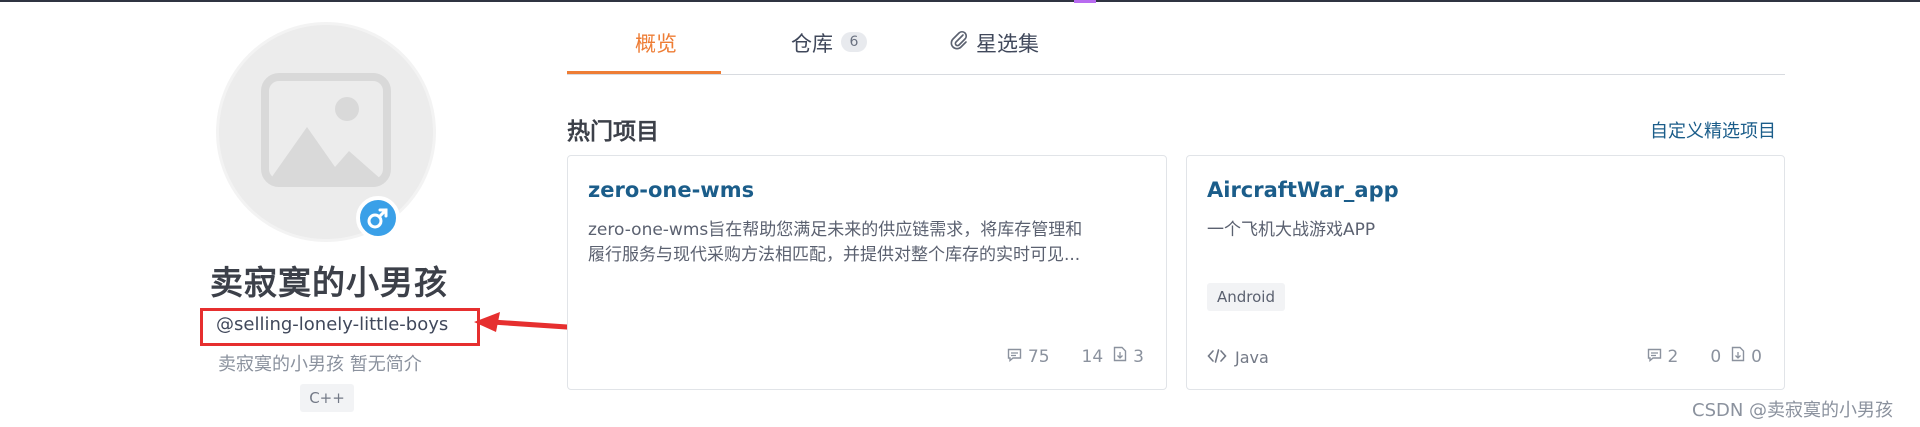  What do you see at coordinates (854, 42) in the screenshot?
I see `repository-count-badge: 6` at bounding box center [854, 42].